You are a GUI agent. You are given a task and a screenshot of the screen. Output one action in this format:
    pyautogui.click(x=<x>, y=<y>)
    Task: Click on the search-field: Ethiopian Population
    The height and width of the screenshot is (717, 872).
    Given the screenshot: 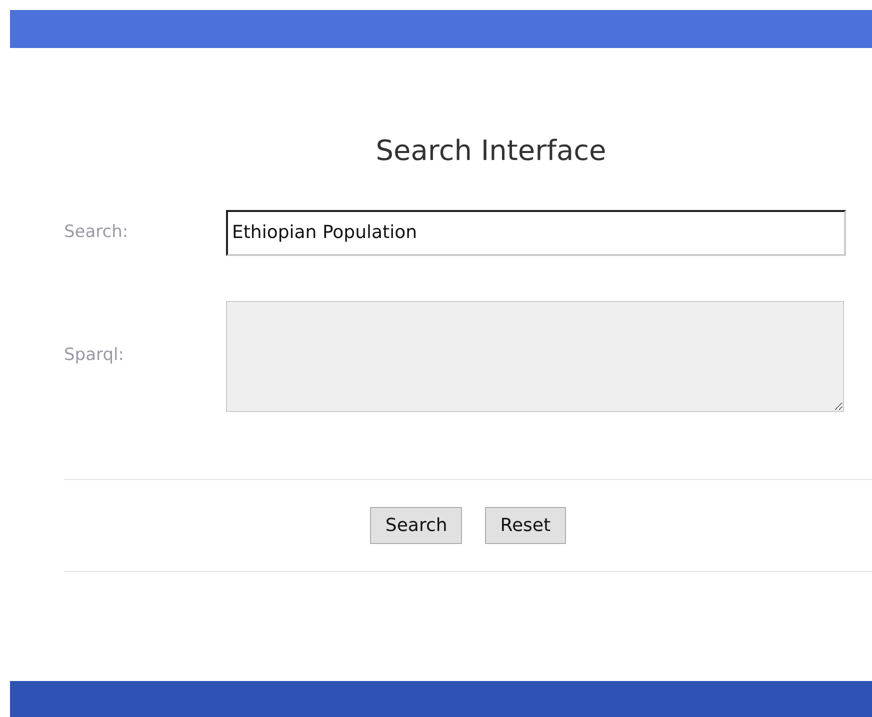 What is the action you would take?
    pyautogui.click(x=536, y=233)
    